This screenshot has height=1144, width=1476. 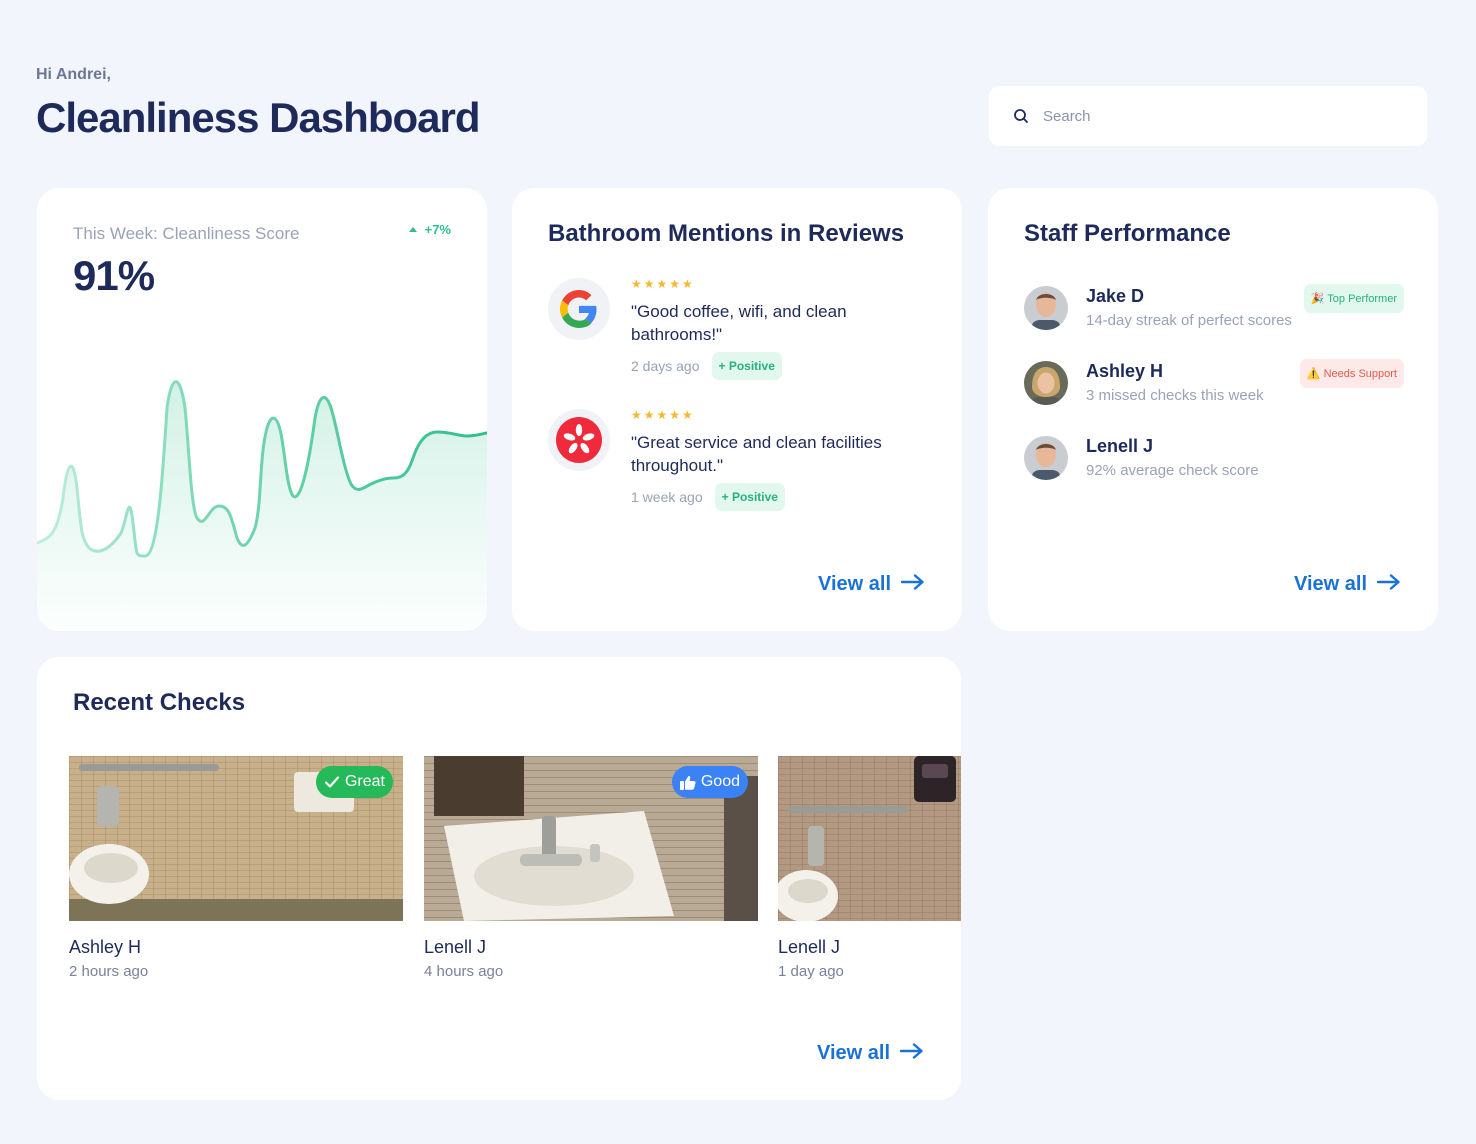 I want to click on rating-badge-label: Good, so click(x=720, y=781).